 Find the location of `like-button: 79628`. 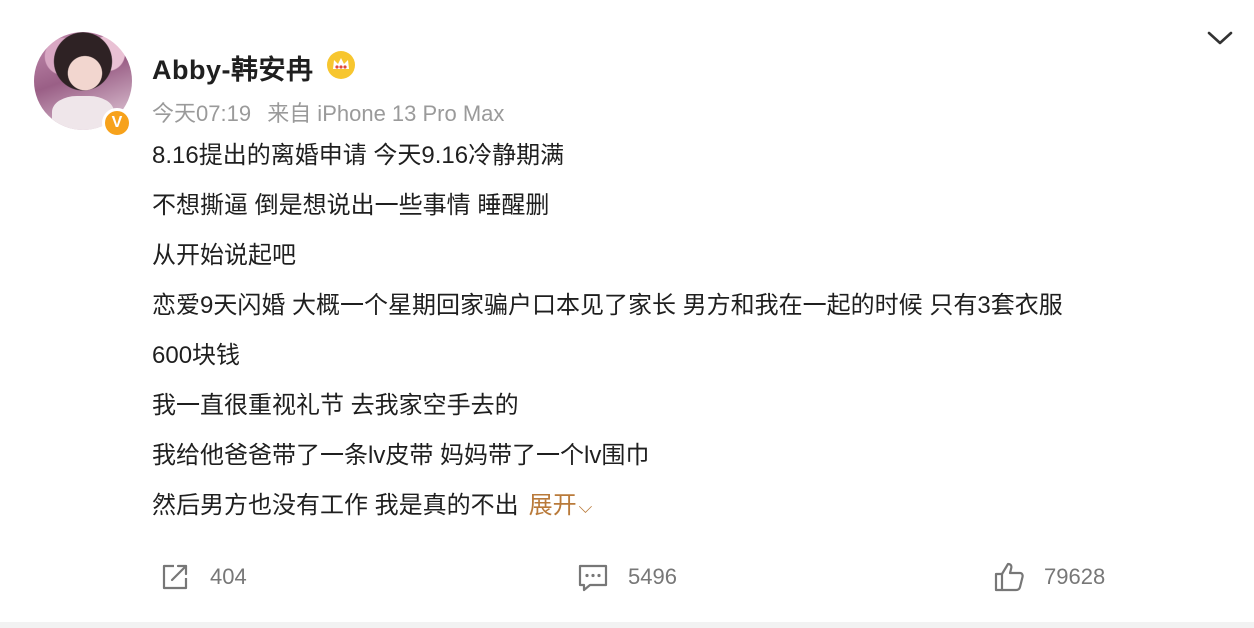

like-button: 79628 is located at coordinates (1048, 577).